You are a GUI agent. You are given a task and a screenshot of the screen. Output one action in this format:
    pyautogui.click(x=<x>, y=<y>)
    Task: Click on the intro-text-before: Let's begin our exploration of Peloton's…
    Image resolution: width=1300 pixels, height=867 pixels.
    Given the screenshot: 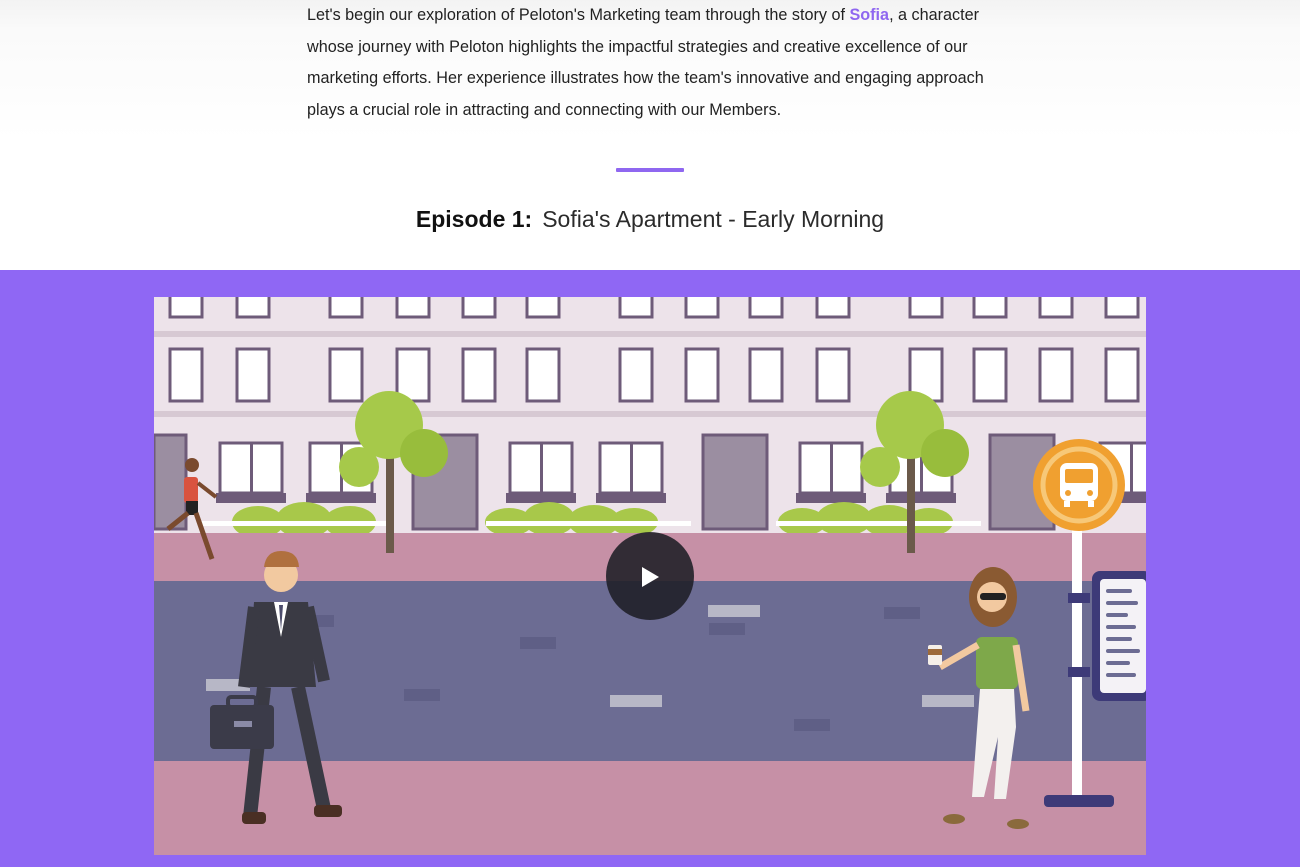 What is the action you would take?
    pyautogui.click(x=578, y=15)
    